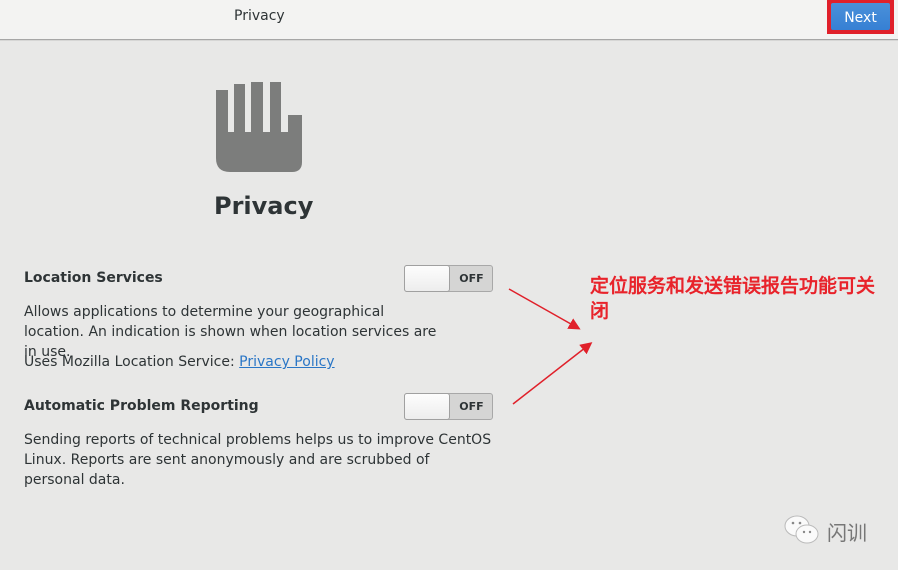 Image resolution: width=898 pixels, height=570 pixels. I want to click on header-bar: Privacy Next, so click(449, 20).